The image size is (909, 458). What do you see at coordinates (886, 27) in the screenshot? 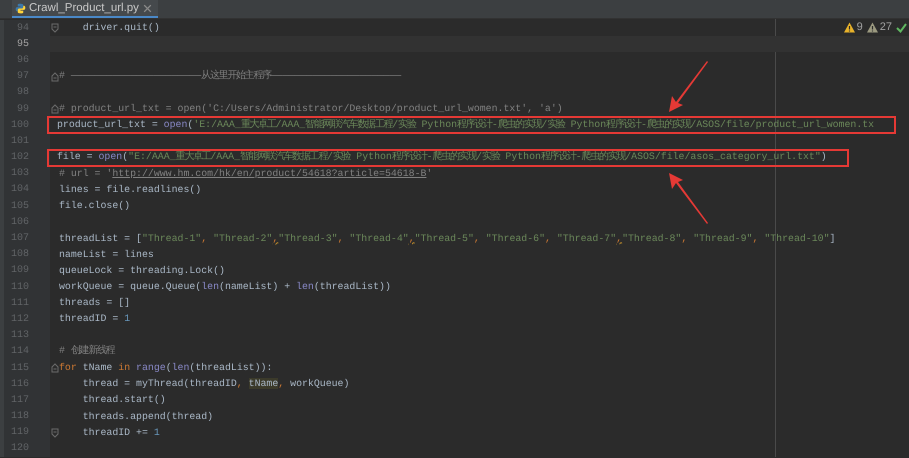
I see `problem-count: 27` at bounding box center [886, 27].